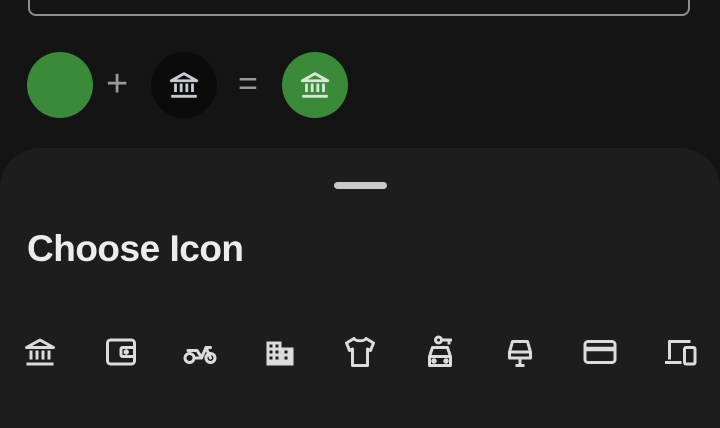 The height and width of the screenshot is (428, 720). What do you see at coordinates (135, 248) in the screenshot?
I see `sheet-title: Choose Icon` at bounding box center [135, 248].